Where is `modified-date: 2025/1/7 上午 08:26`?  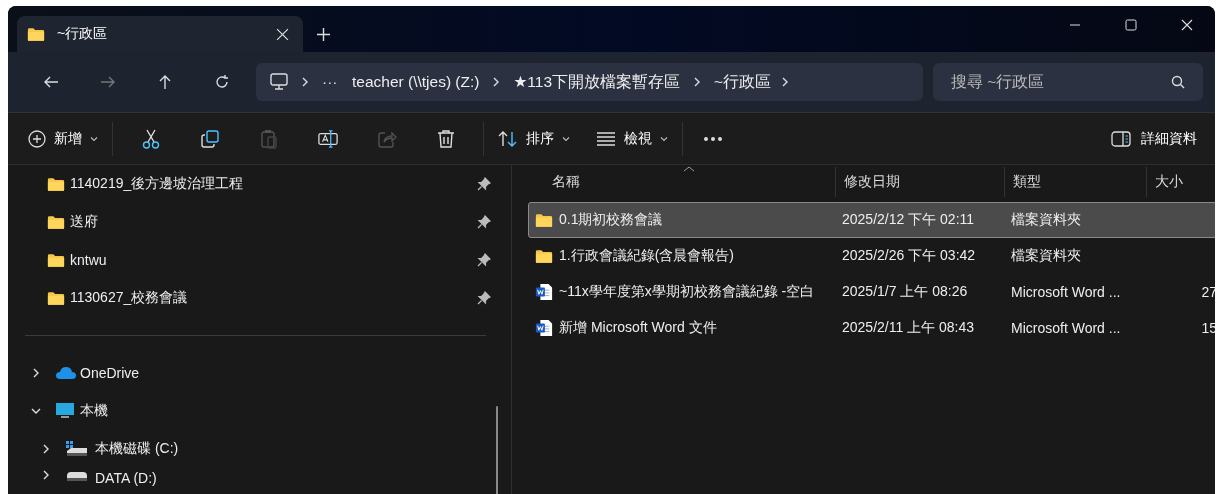 modified-date: 2025/1/7 上午 08:26 is located at coordinates (905, 292).